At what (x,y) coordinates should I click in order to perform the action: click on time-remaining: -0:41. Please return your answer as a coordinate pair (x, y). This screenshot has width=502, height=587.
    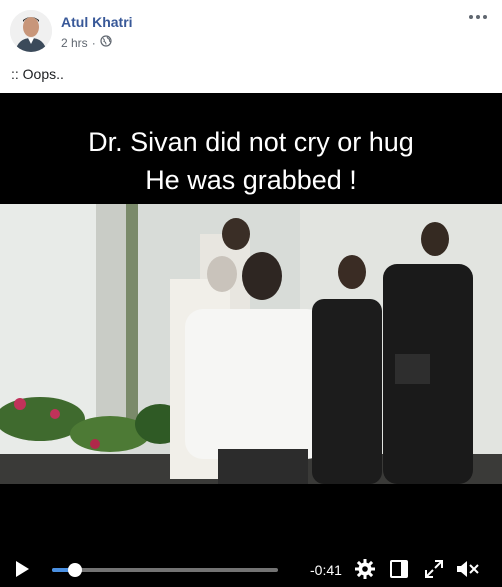
    Looking at the image, I should click on (326, 570).